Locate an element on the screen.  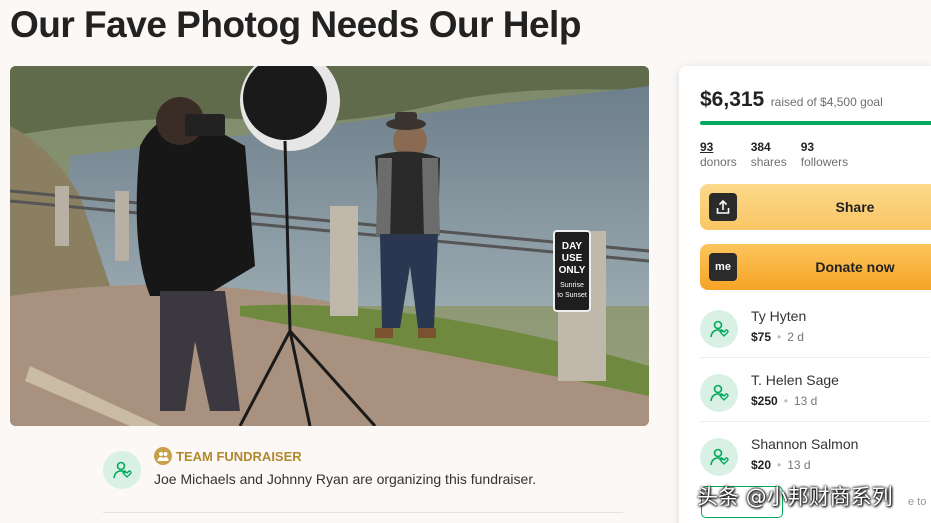
team-fundraiser-label: TEAM FUNDRAISER is located at coordinates (239, 456).